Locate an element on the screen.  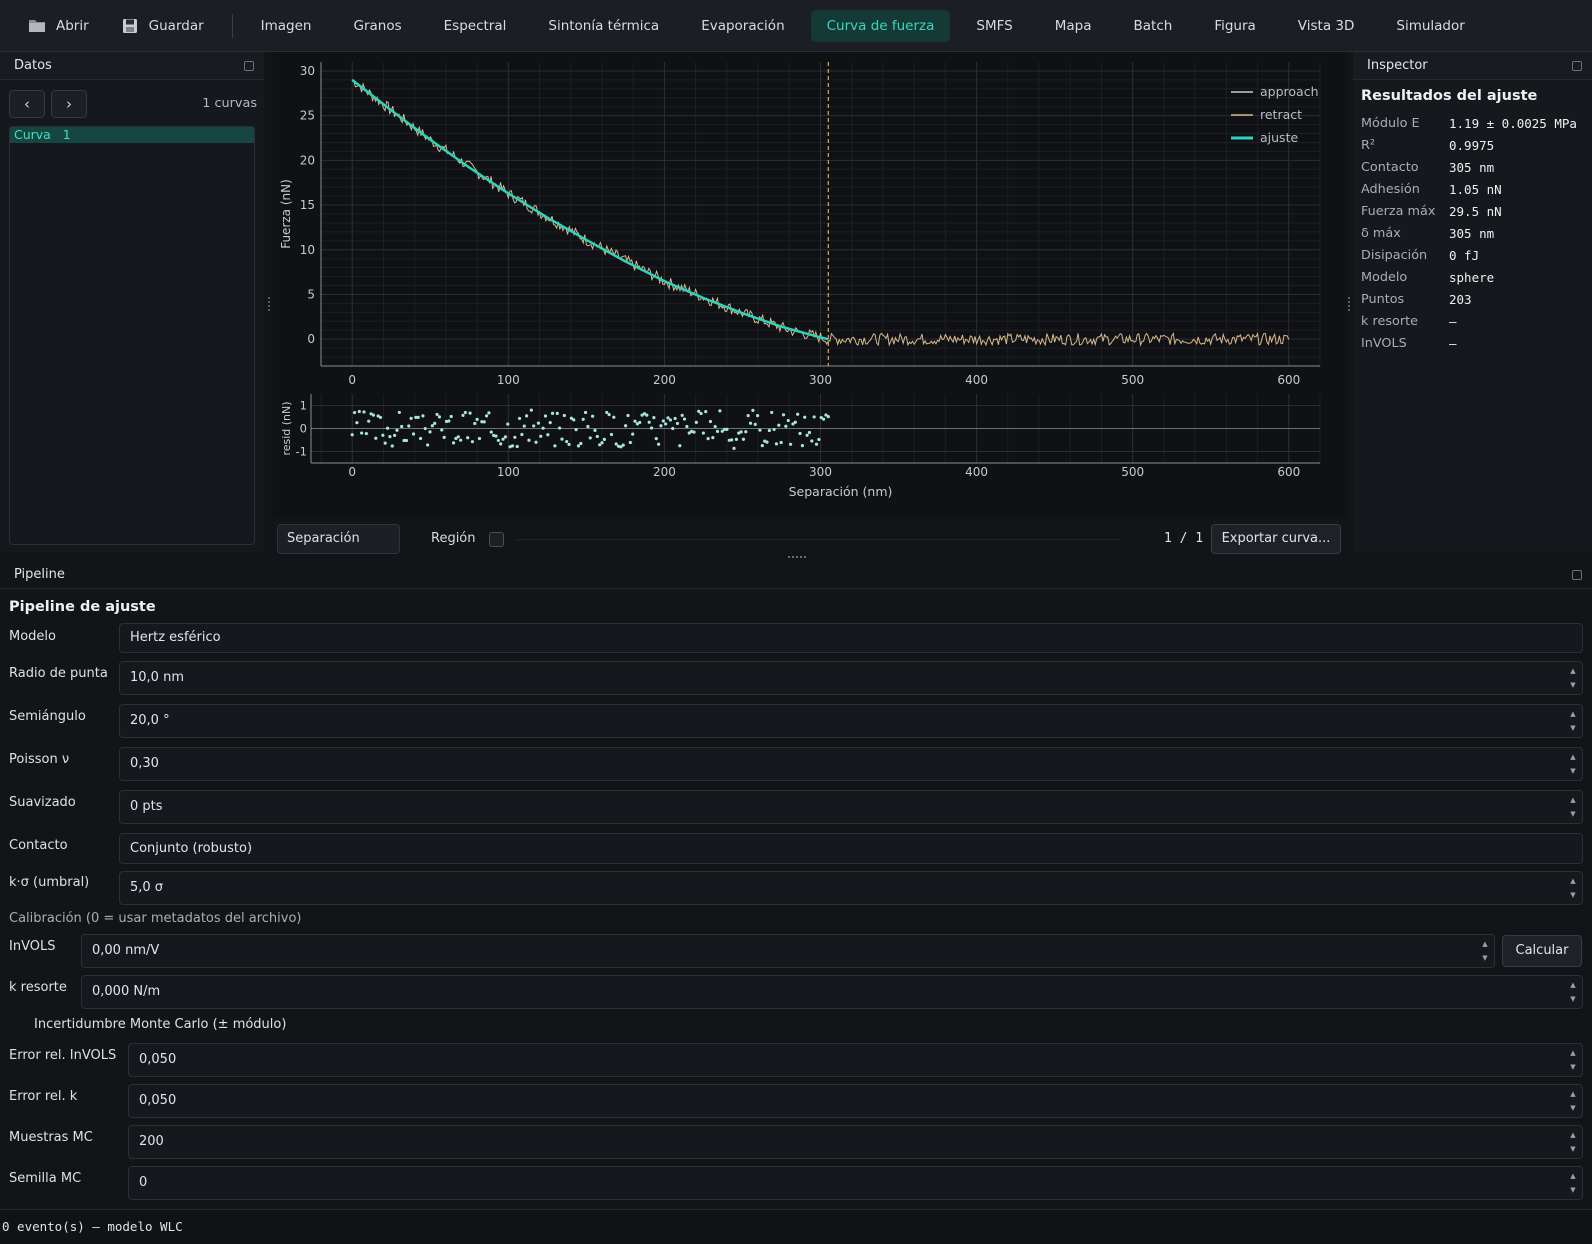
tab-granos: Granos is located at coordinates (378, 26).